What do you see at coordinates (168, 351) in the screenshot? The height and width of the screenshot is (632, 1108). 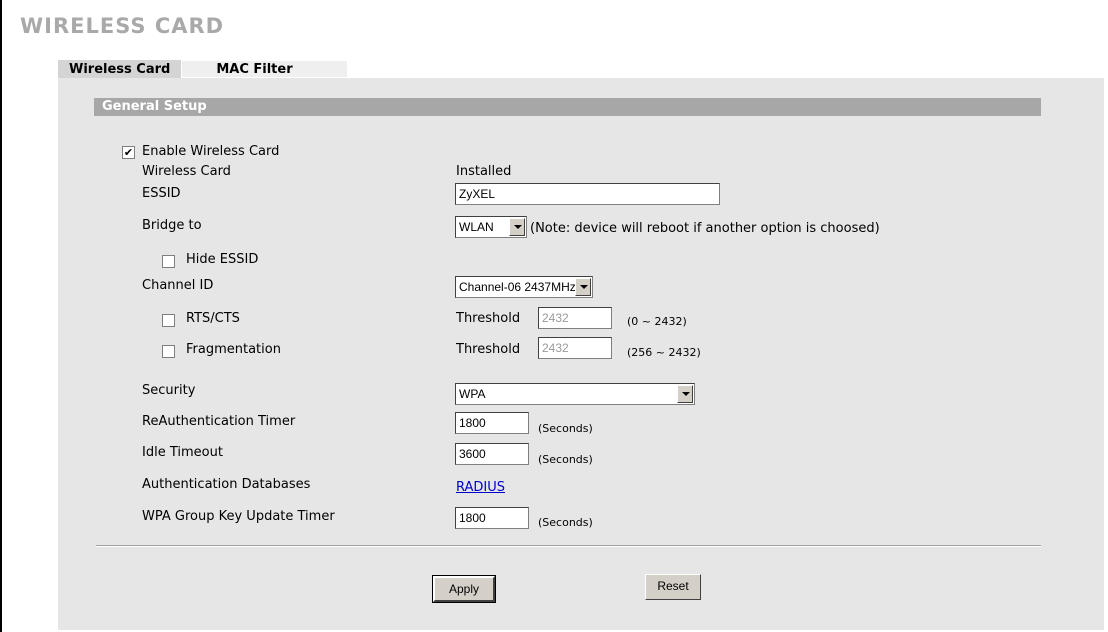 I see `fragmentation-checkbox` at bounding box center [168, 351].